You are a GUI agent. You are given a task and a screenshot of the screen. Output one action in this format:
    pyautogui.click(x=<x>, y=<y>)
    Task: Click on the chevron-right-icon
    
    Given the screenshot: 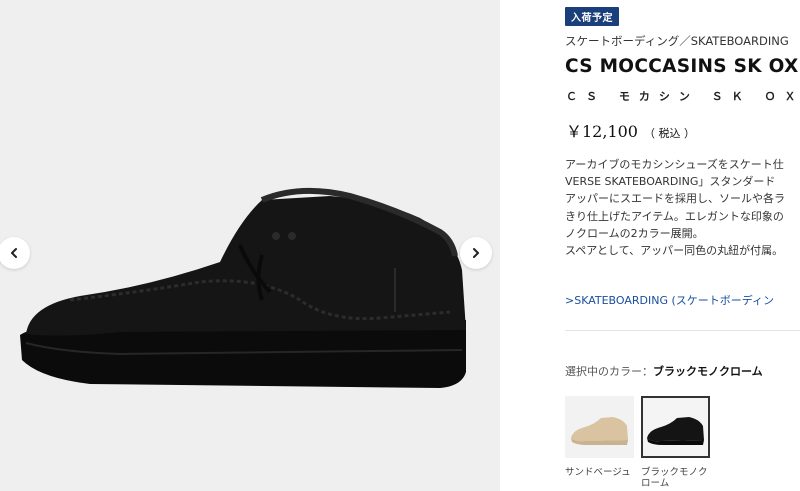 What is the action you would take?
    pyautogui.click(x=476, y=253)
    